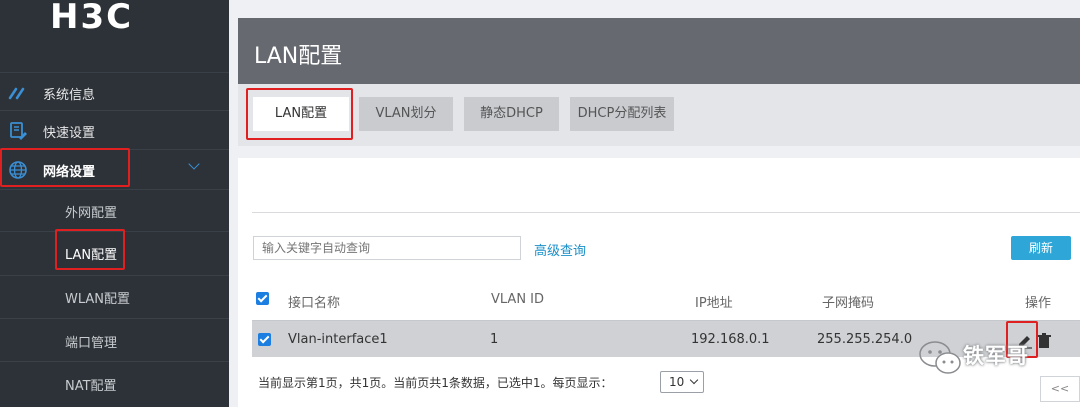 The height and width of the screenshot is (407, 1080). Describe the element at coordinates (114, 131) in the screenshot. I see `sidebar-item-quick-setup: 快速设置` at that location.